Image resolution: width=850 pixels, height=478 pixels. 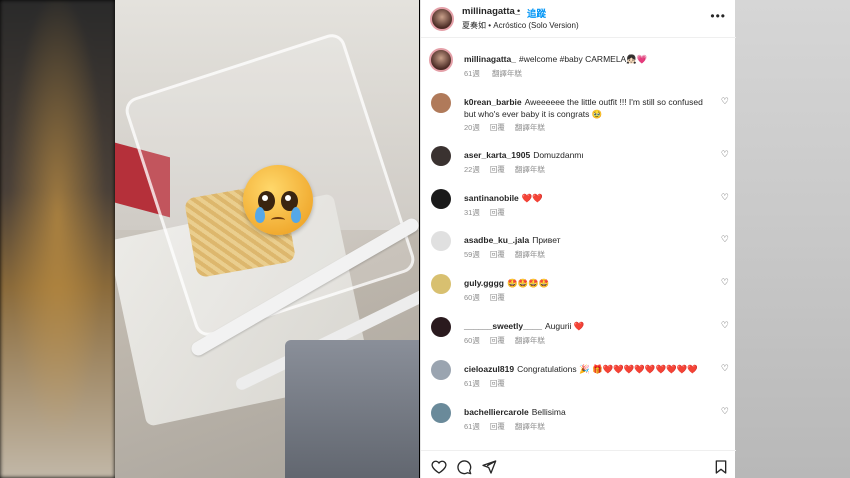 What do you see at coordinates (586, 240) in the screenshot?
I see `comment-body: asadbe_ku_.jala Привет` at bounding box center [586, 240].